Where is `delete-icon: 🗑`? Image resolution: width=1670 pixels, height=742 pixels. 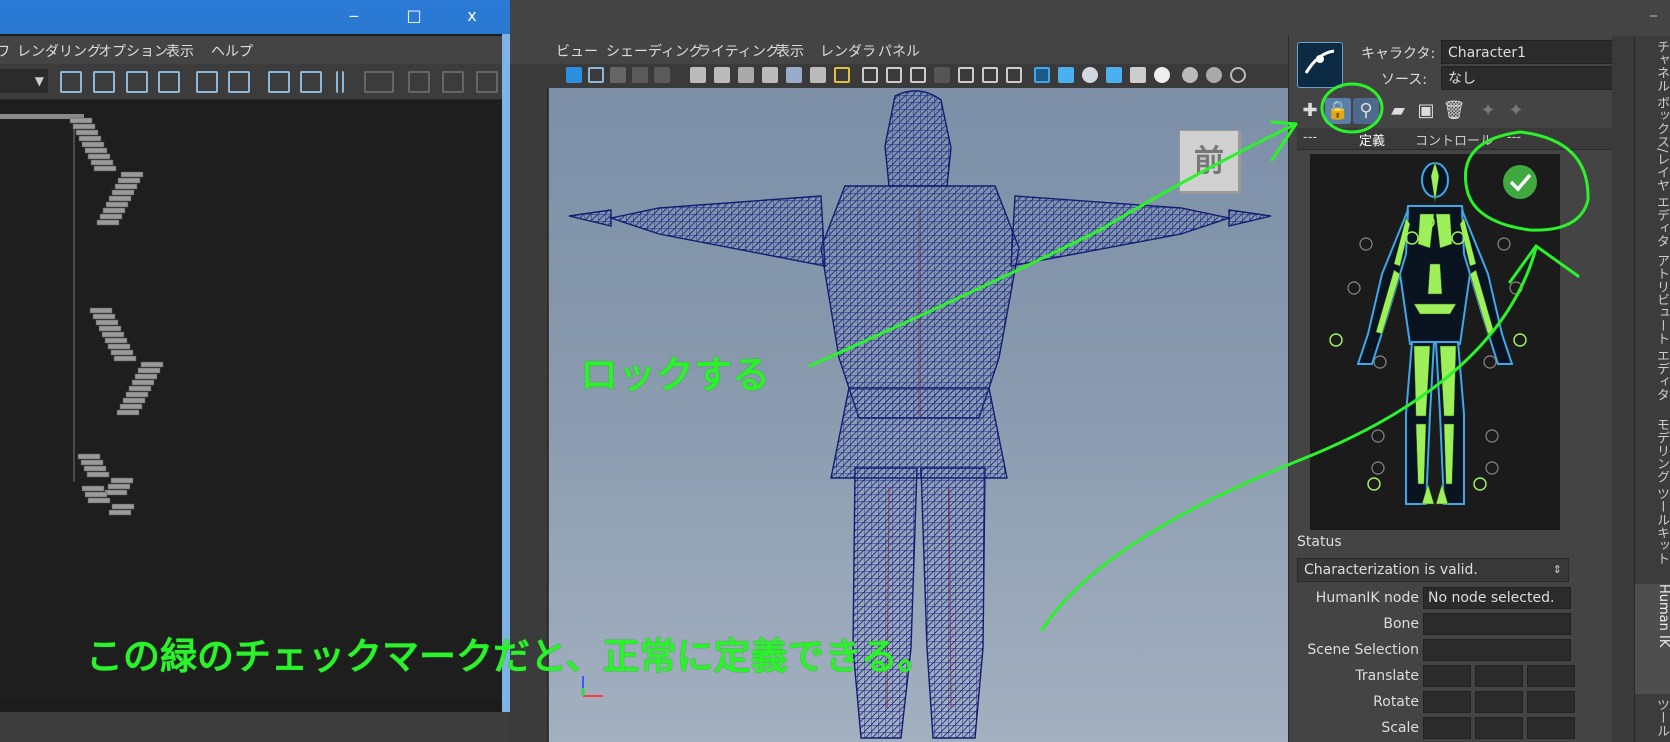 delete-icon: 🗑 is located at coordinates (1454, 111).